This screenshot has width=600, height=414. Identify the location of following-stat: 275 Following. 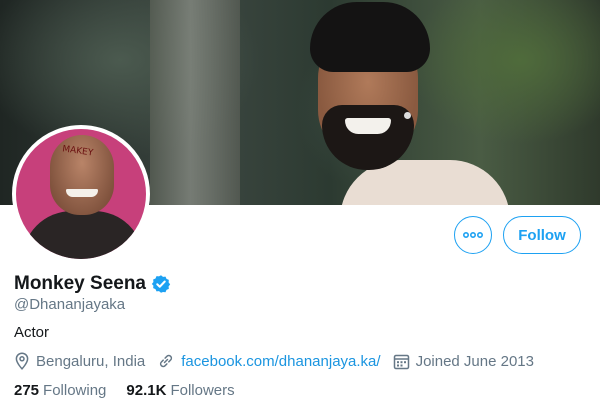
(60, 390).